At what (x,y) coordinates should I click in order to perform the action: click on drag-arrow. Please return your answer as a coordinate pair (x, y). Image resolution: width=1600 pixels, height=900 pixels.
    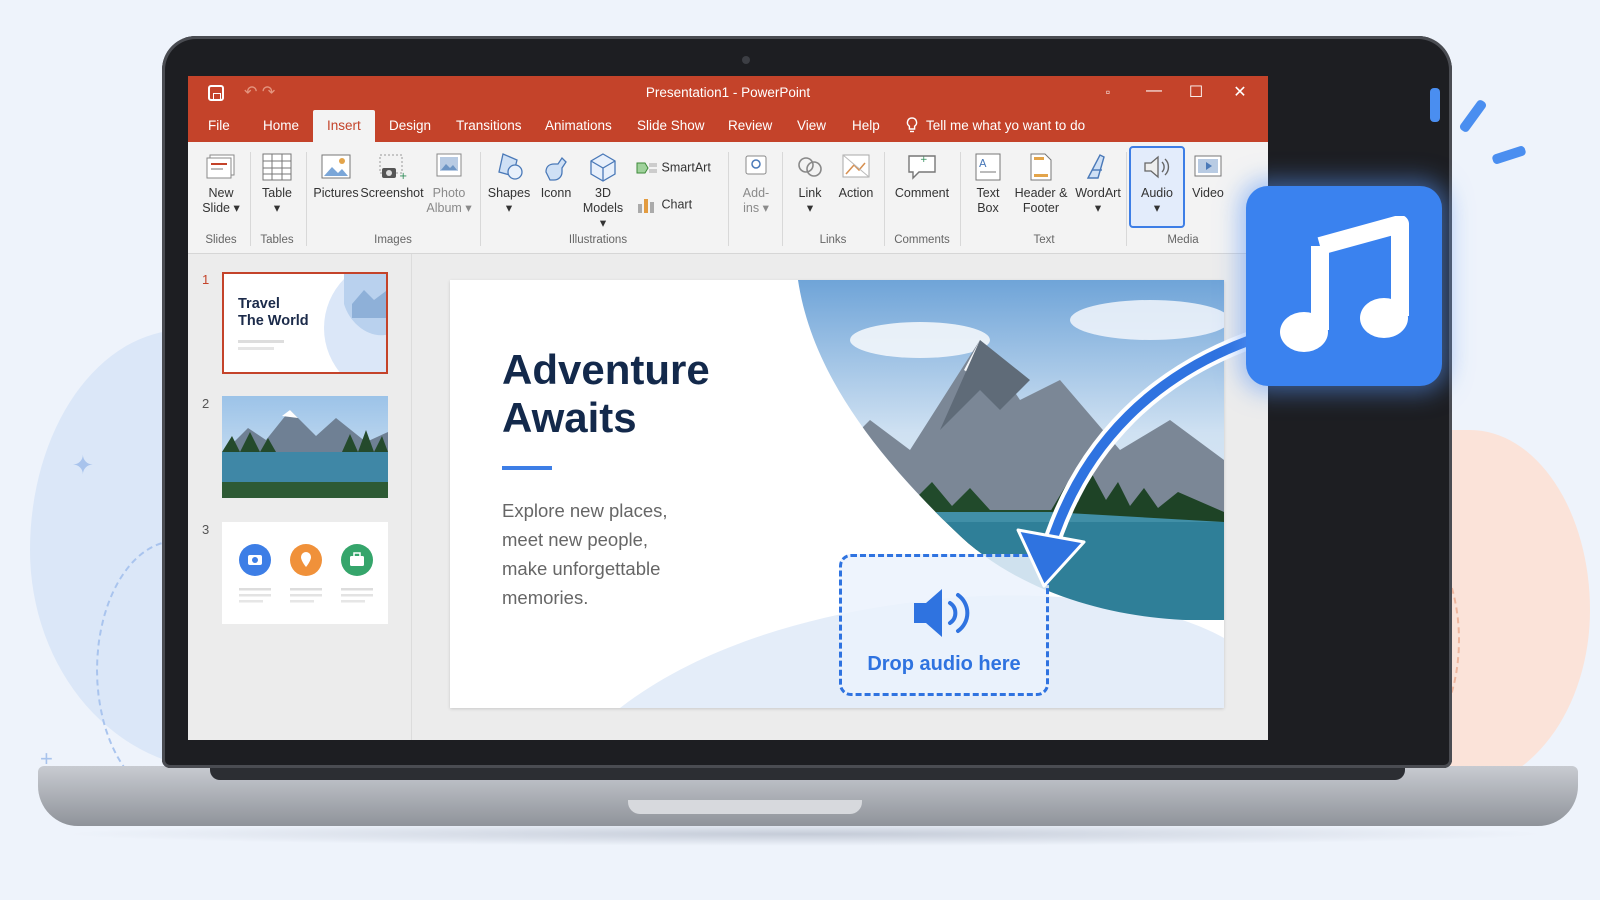
    Looking at the image, I should click on (1143, 457).